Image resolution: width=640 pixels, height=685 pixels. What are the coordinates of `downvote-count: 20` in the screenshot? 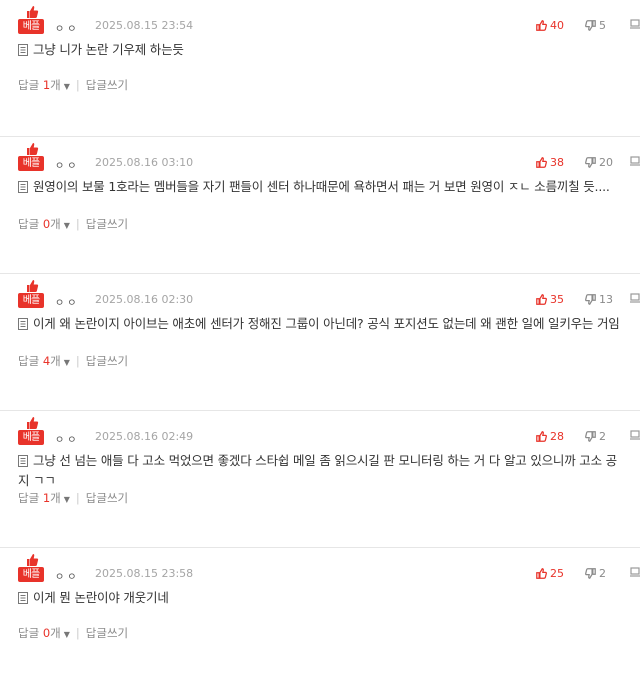 It's located at (606, 162).